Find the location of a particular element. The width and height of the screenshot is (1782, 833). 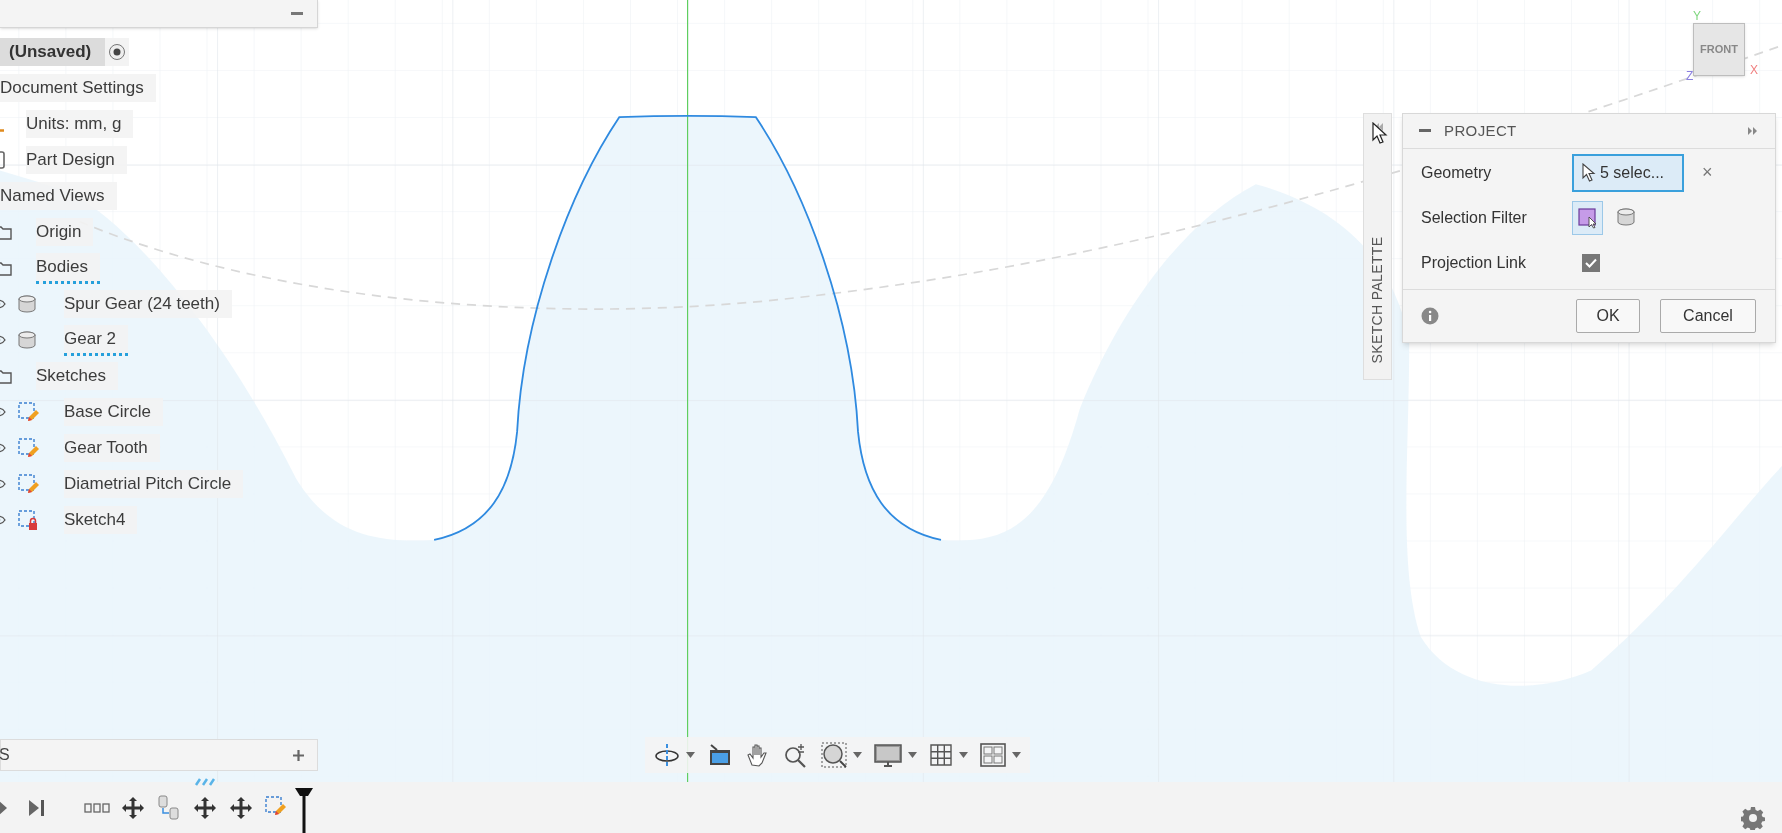

dialog-button: OK is located at coordinates (1608, 316).